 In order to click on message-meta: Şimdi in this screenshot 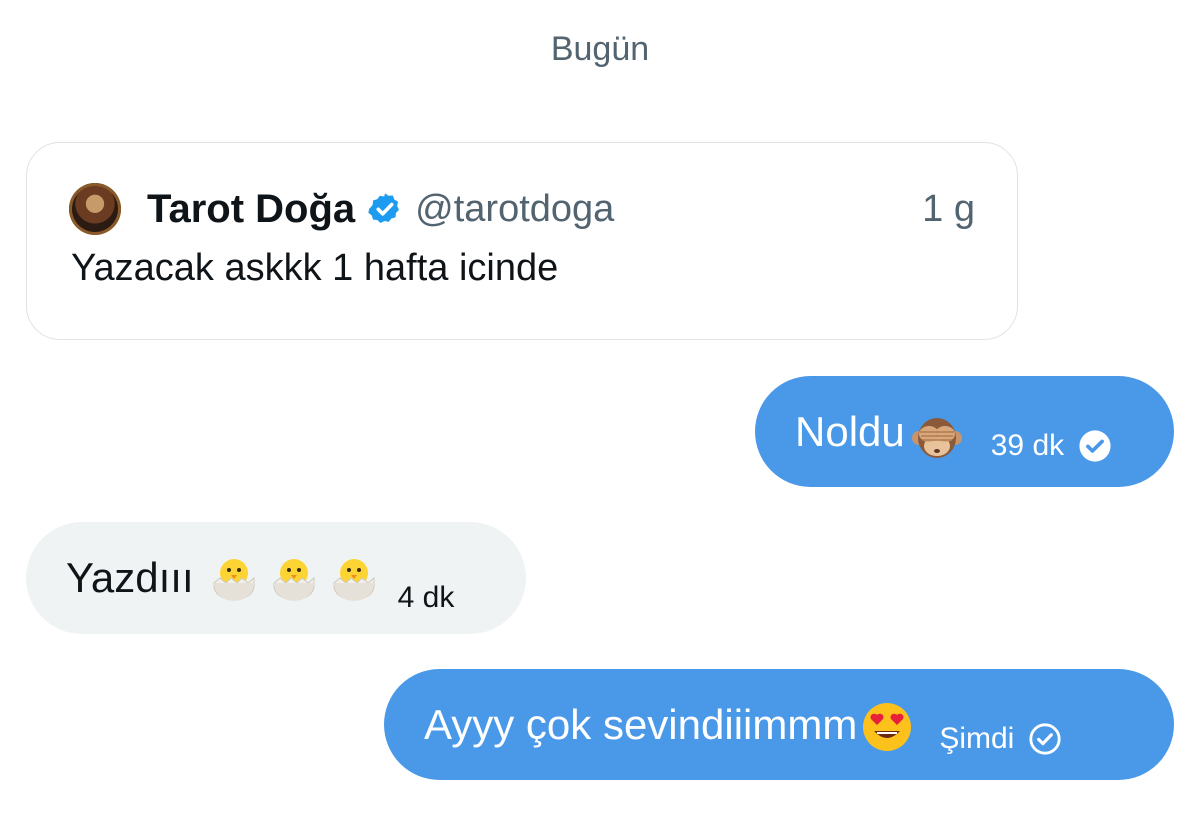, I will do `click(1000, 739)`.